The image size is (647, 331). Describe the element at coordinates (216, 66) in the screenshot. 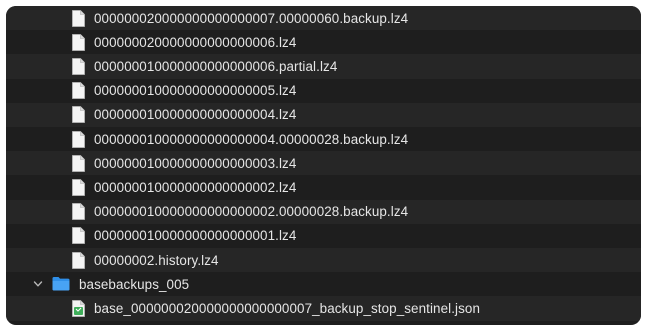

I see `file-name: 000000010000000000000006.partial.lz4` at that location.